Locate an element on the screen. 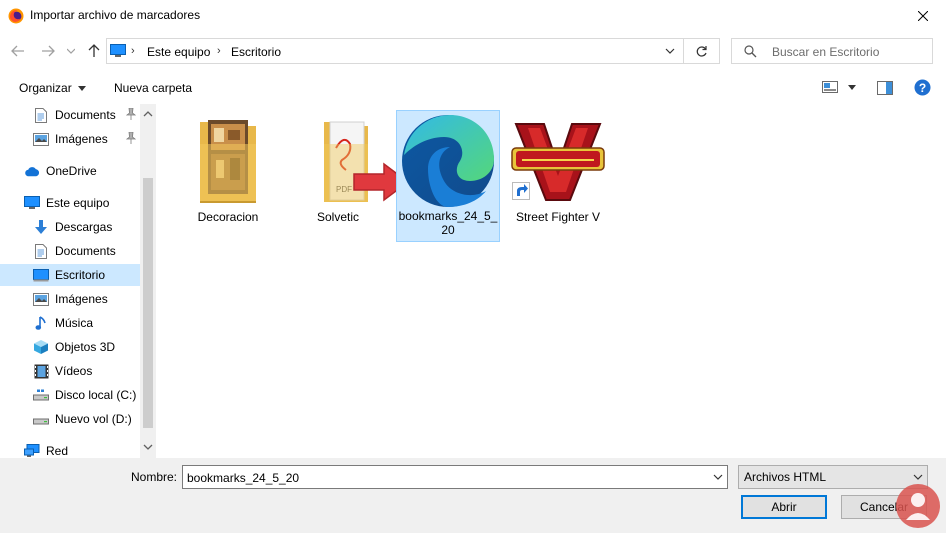 The image size is (946, 533). file-item-street-fighter-v: Street Fighter V is located at coordinates (558, 169).